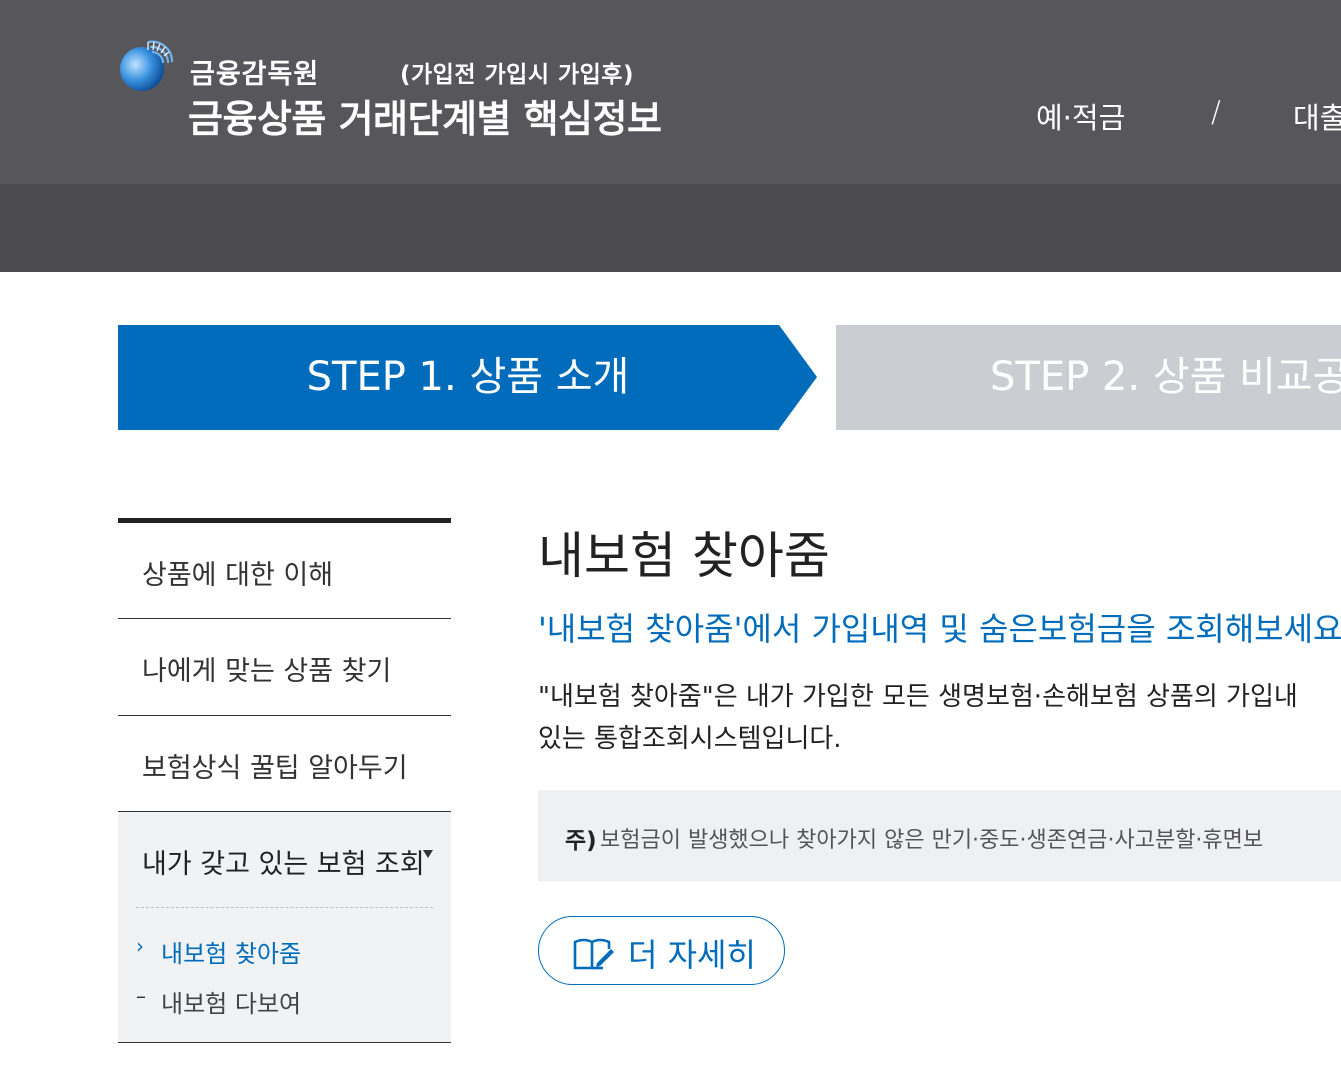 The image size is (1341, 1089). I want to click on sidebar-item-my-insurance: 내가 갖고 있는 보험 조회 › 내보험 찾아줌 – 내보험 다보여, so click(284, 927).